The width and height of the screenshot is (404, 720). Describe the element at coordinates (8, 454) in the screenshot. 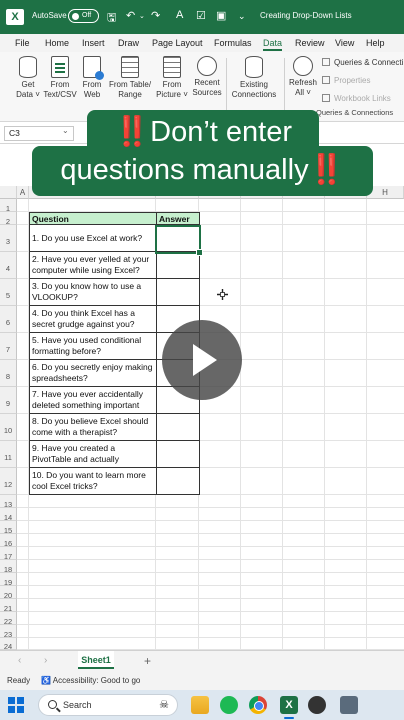

I see `row-header: 11` at that location.